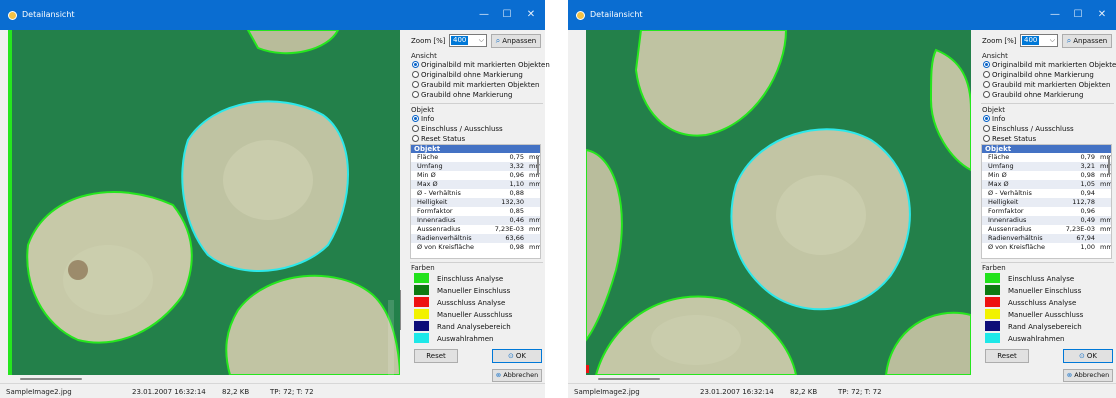 The height and width of the screenshot is (398, 1116). What do you see at coordinates (428, 157) in the screenshot?
I see `row-key: Fläche` at bounding box center [428, 157].